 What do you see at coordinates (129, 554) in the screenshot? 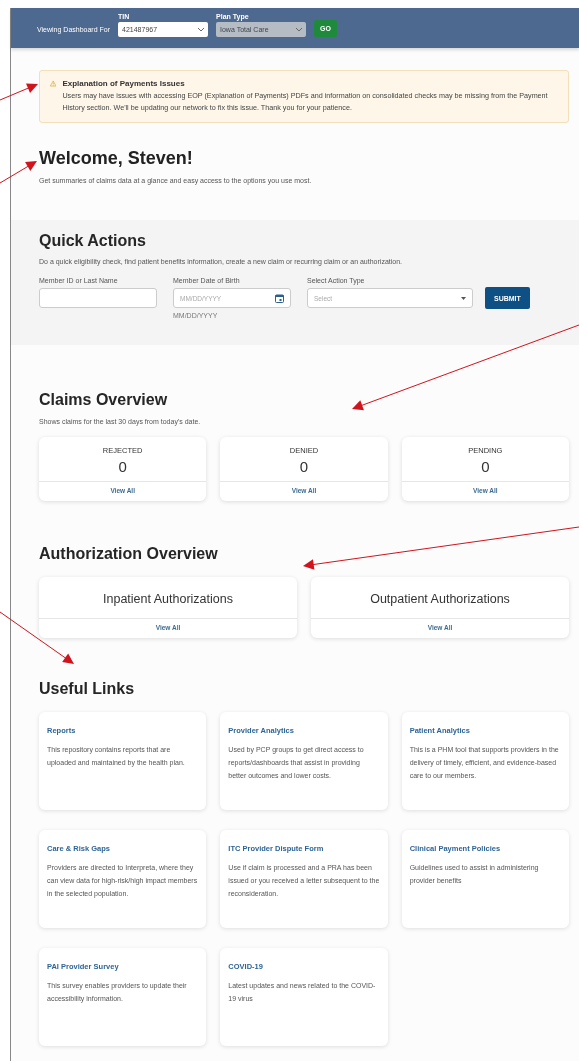
I see `section-title: Authorization Overview` at bounding box center [129, 554].